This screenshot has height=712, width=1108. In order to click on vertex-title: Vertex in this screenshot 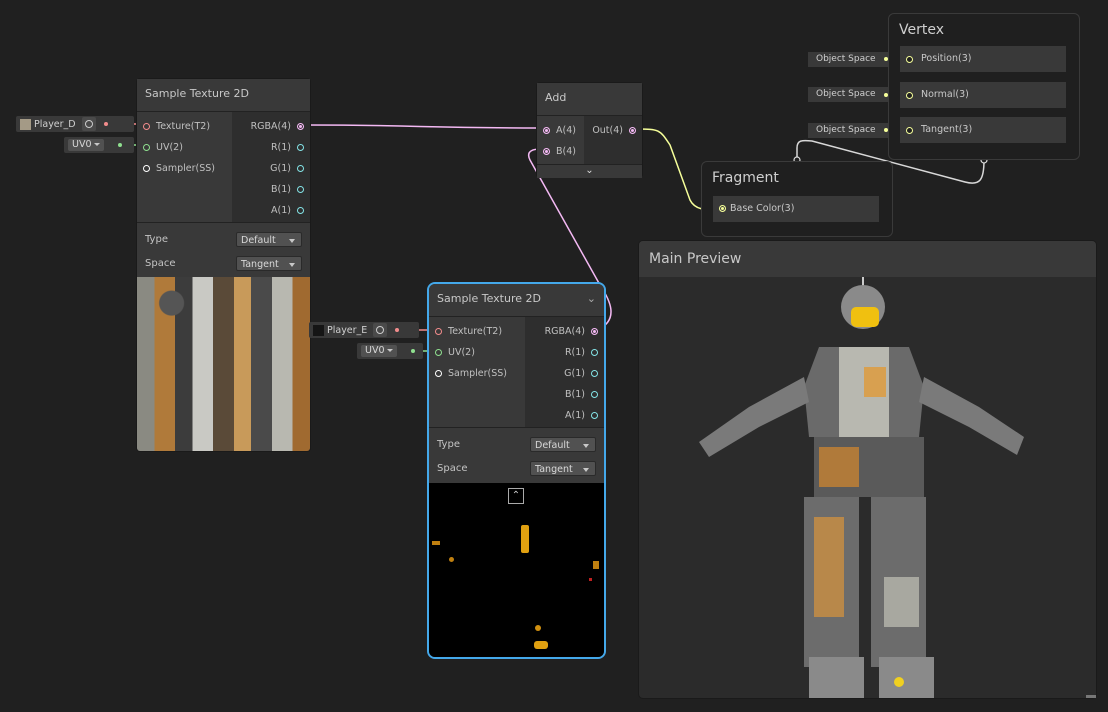, I will do `click(922, 30)`.